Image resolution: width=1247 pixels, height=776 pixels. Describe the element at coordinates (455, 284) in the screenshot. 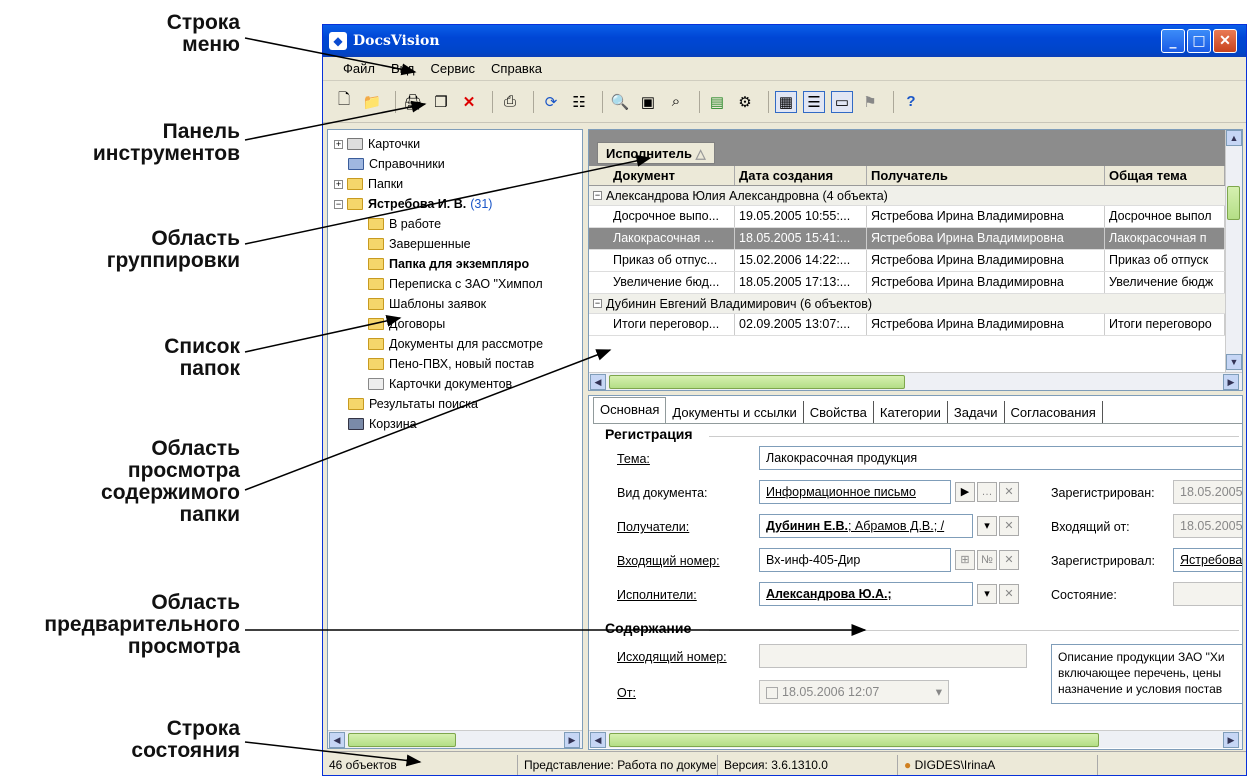

I see `tree-item-correspondence: Переписка с ЗАО "Химпол` at that location.